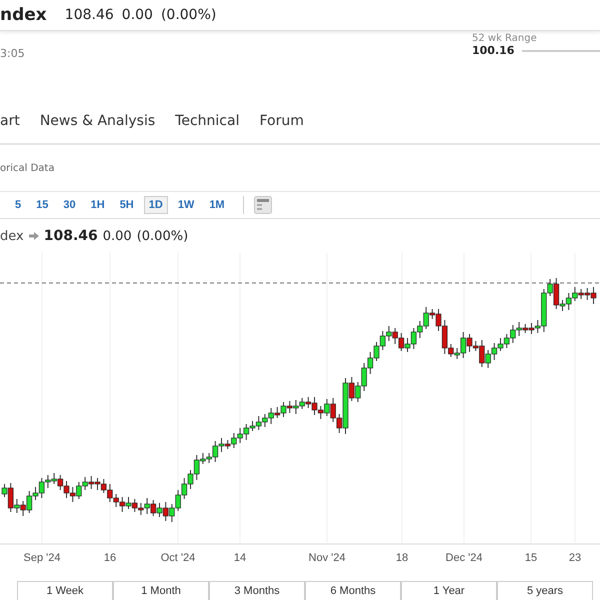  Describe the element at coordinates (12, 54) in the screenshot. I see `update-time: 3:05` at that location.